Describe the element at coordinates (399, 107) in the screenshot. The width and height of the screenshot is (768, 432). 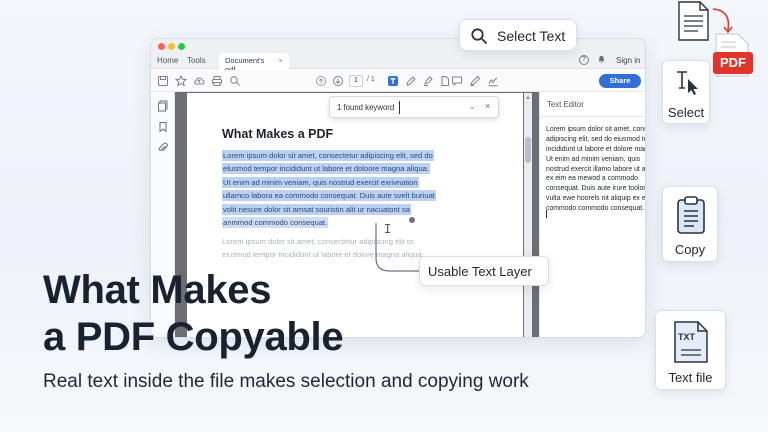
I see `search-caret` at that location.